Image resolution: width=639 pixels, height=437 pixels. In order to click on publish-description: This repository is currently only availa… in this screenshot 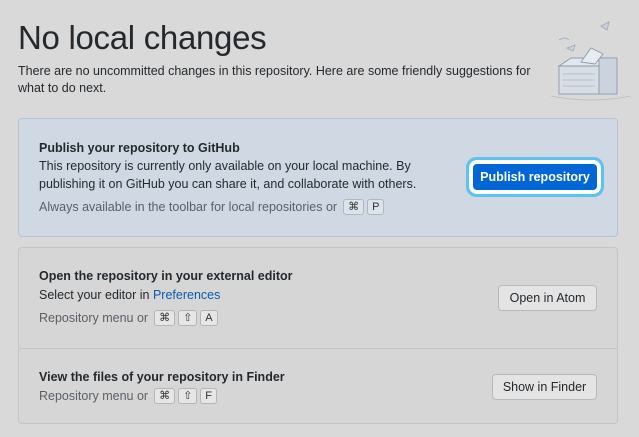, I will do `click(228, 175)`.